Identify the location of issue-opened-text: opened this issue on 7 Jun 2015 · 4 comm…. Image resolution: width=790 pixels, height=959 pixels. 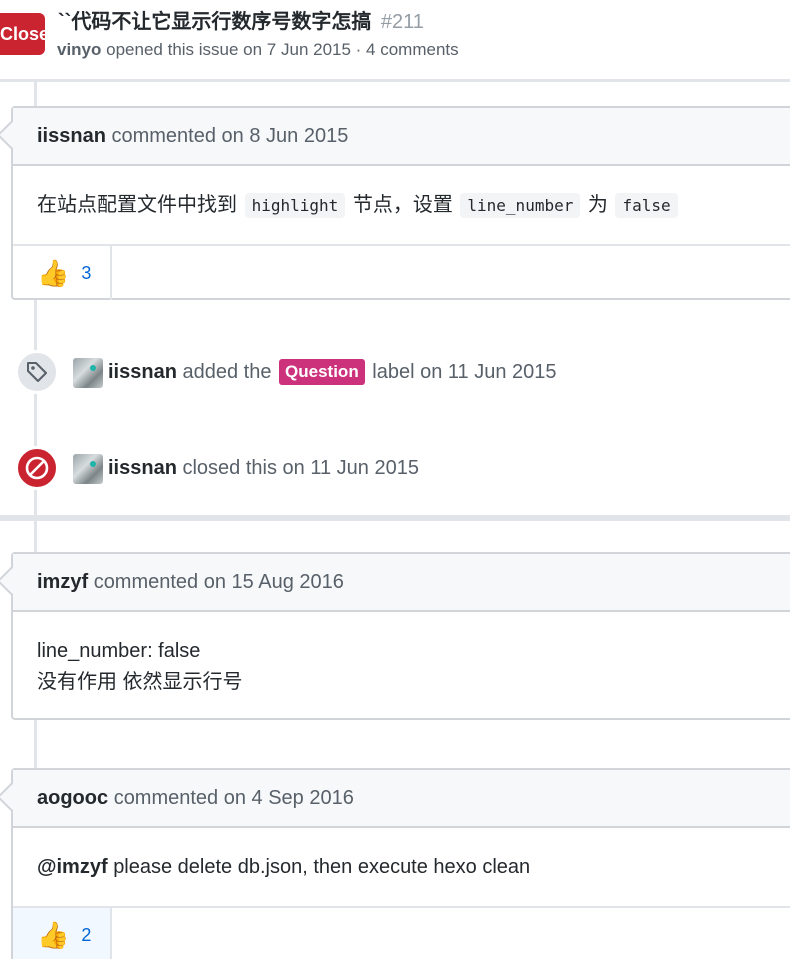
(282, 49).